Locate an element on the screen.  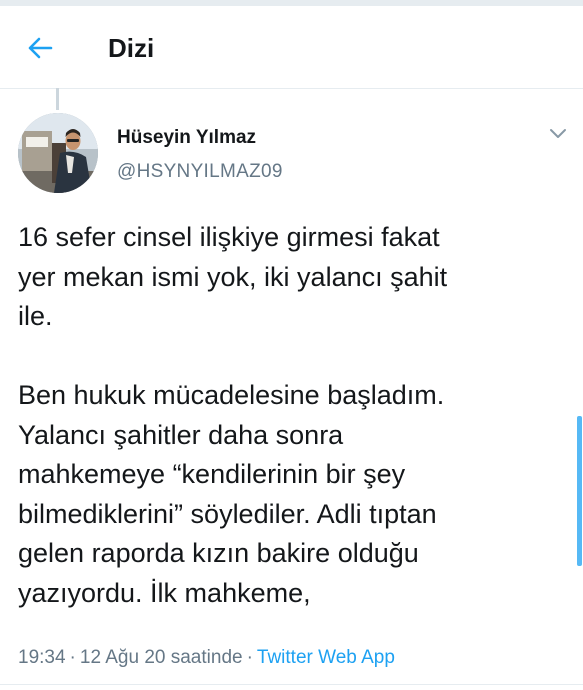
back-button is located at coordinates (40, 50).